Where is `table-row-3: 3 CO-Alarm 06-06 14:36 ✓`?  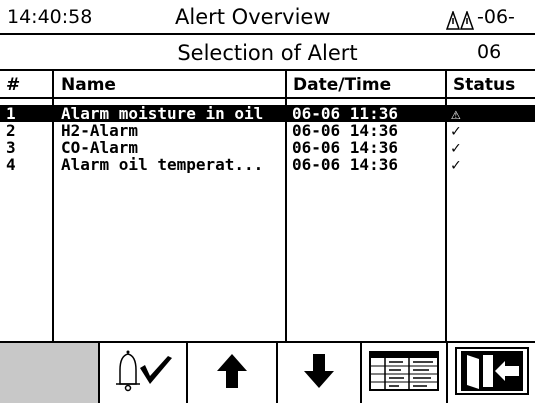
table-row-3: 3 CO-Alarm 06-06 14:36 ✓ is located at coordinates (267, 147).